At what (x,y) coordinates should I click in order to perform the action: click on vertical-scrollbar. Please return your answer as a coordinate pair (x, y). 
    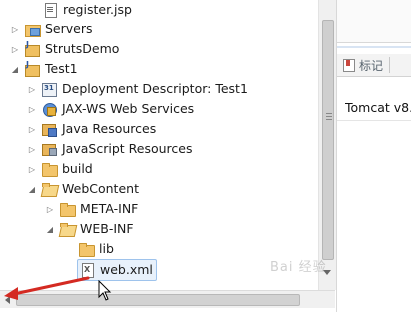
    Looking at the image, I should click on (327, 145).